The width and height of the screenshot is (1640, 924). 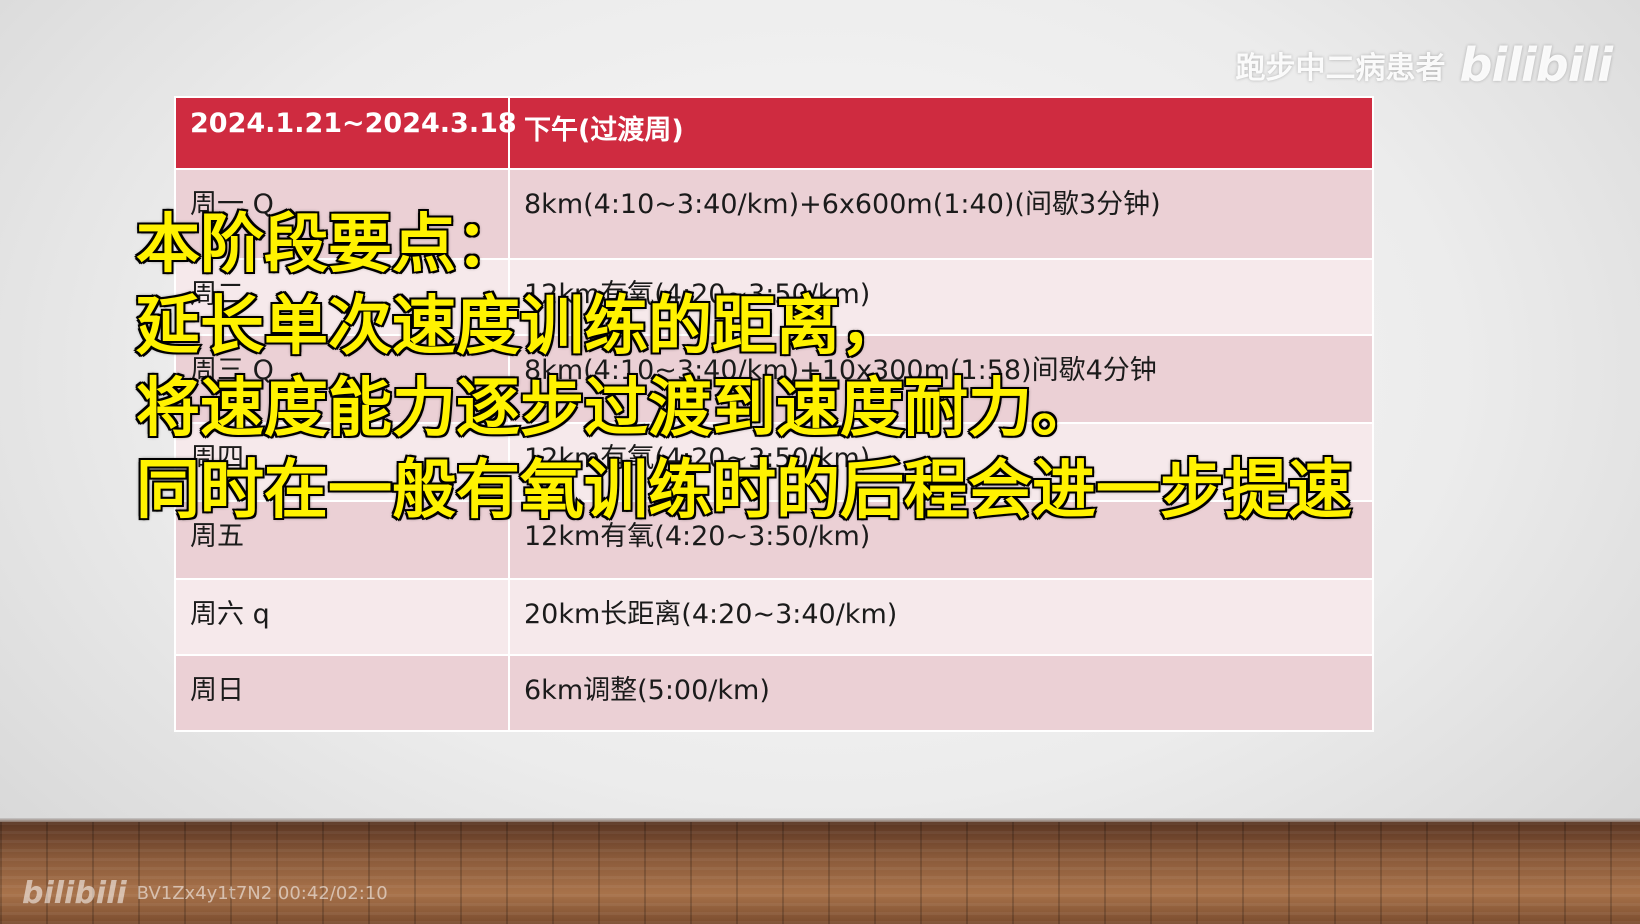 What do you see at coordinates (342, 693) in the screenshot?
I see `day-cell: 周日` at bounding box center [342, 693].